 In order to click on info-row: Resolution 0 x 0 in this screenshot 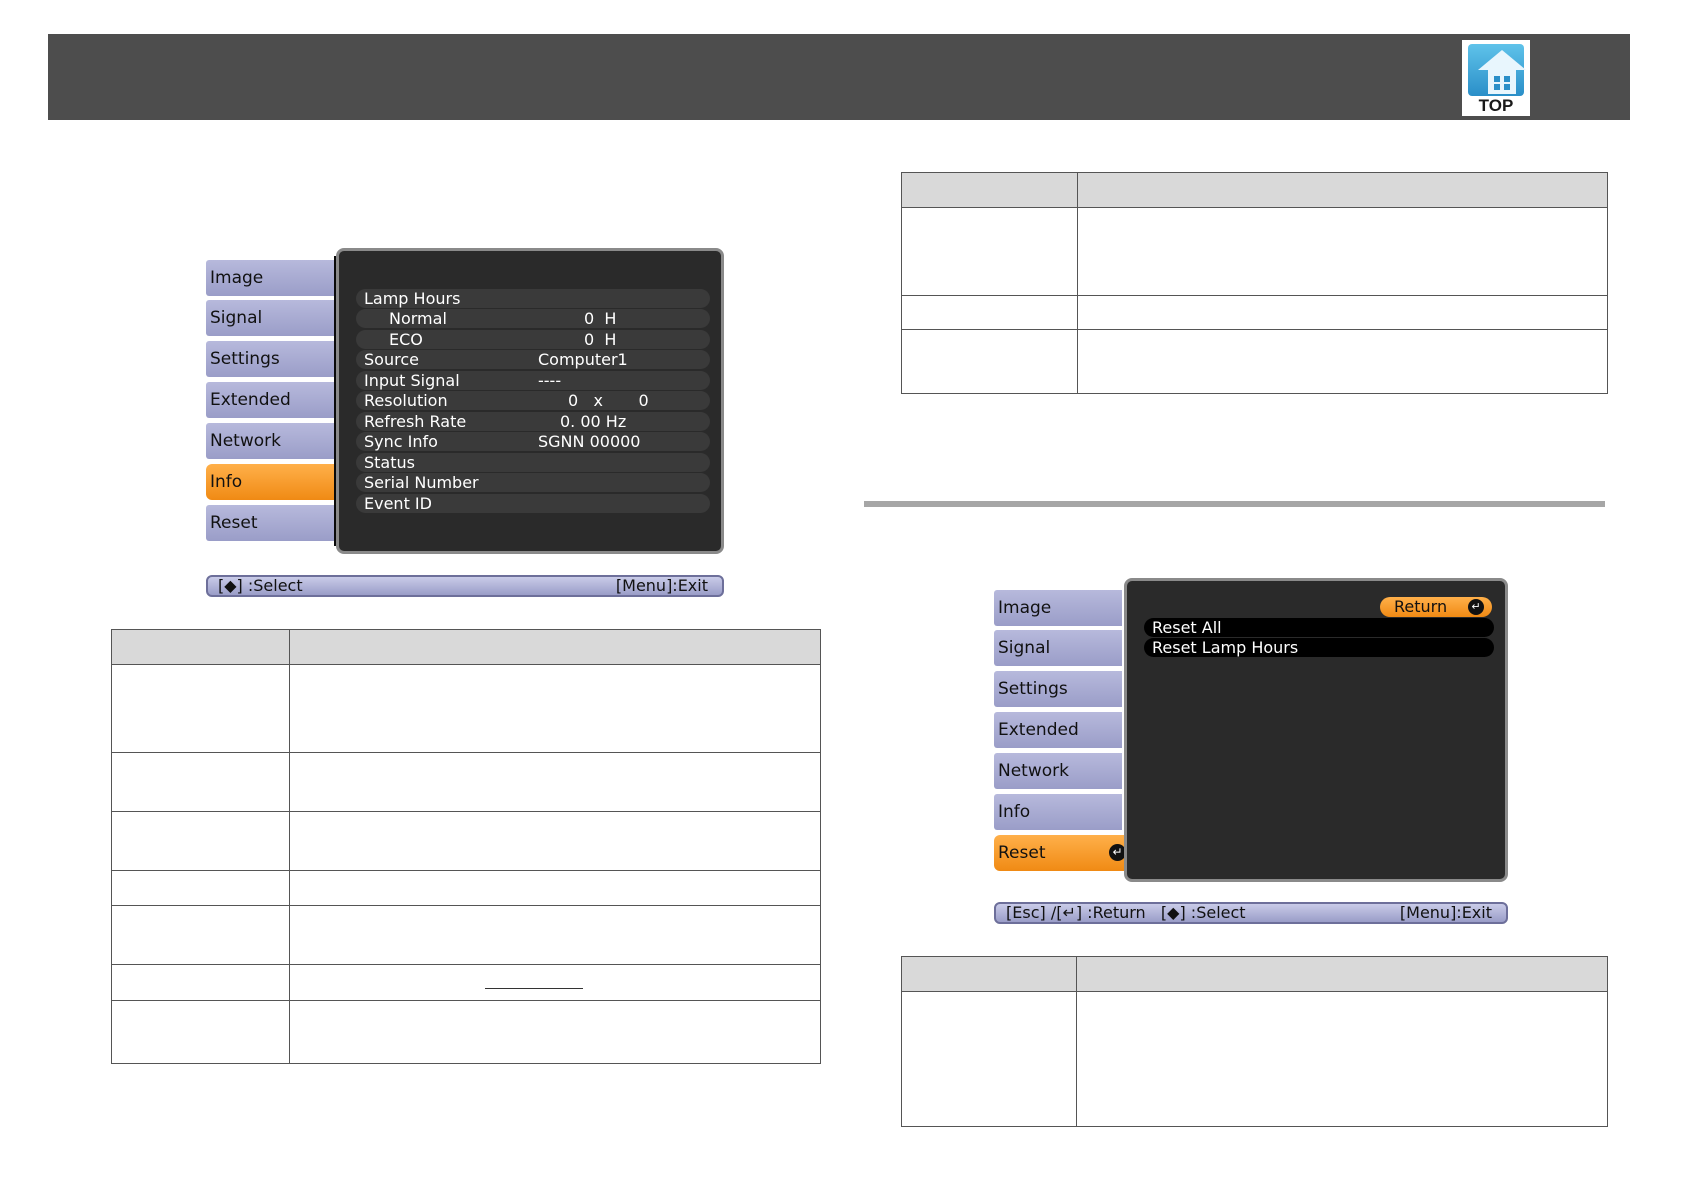, I will do `click(533, 400)`.